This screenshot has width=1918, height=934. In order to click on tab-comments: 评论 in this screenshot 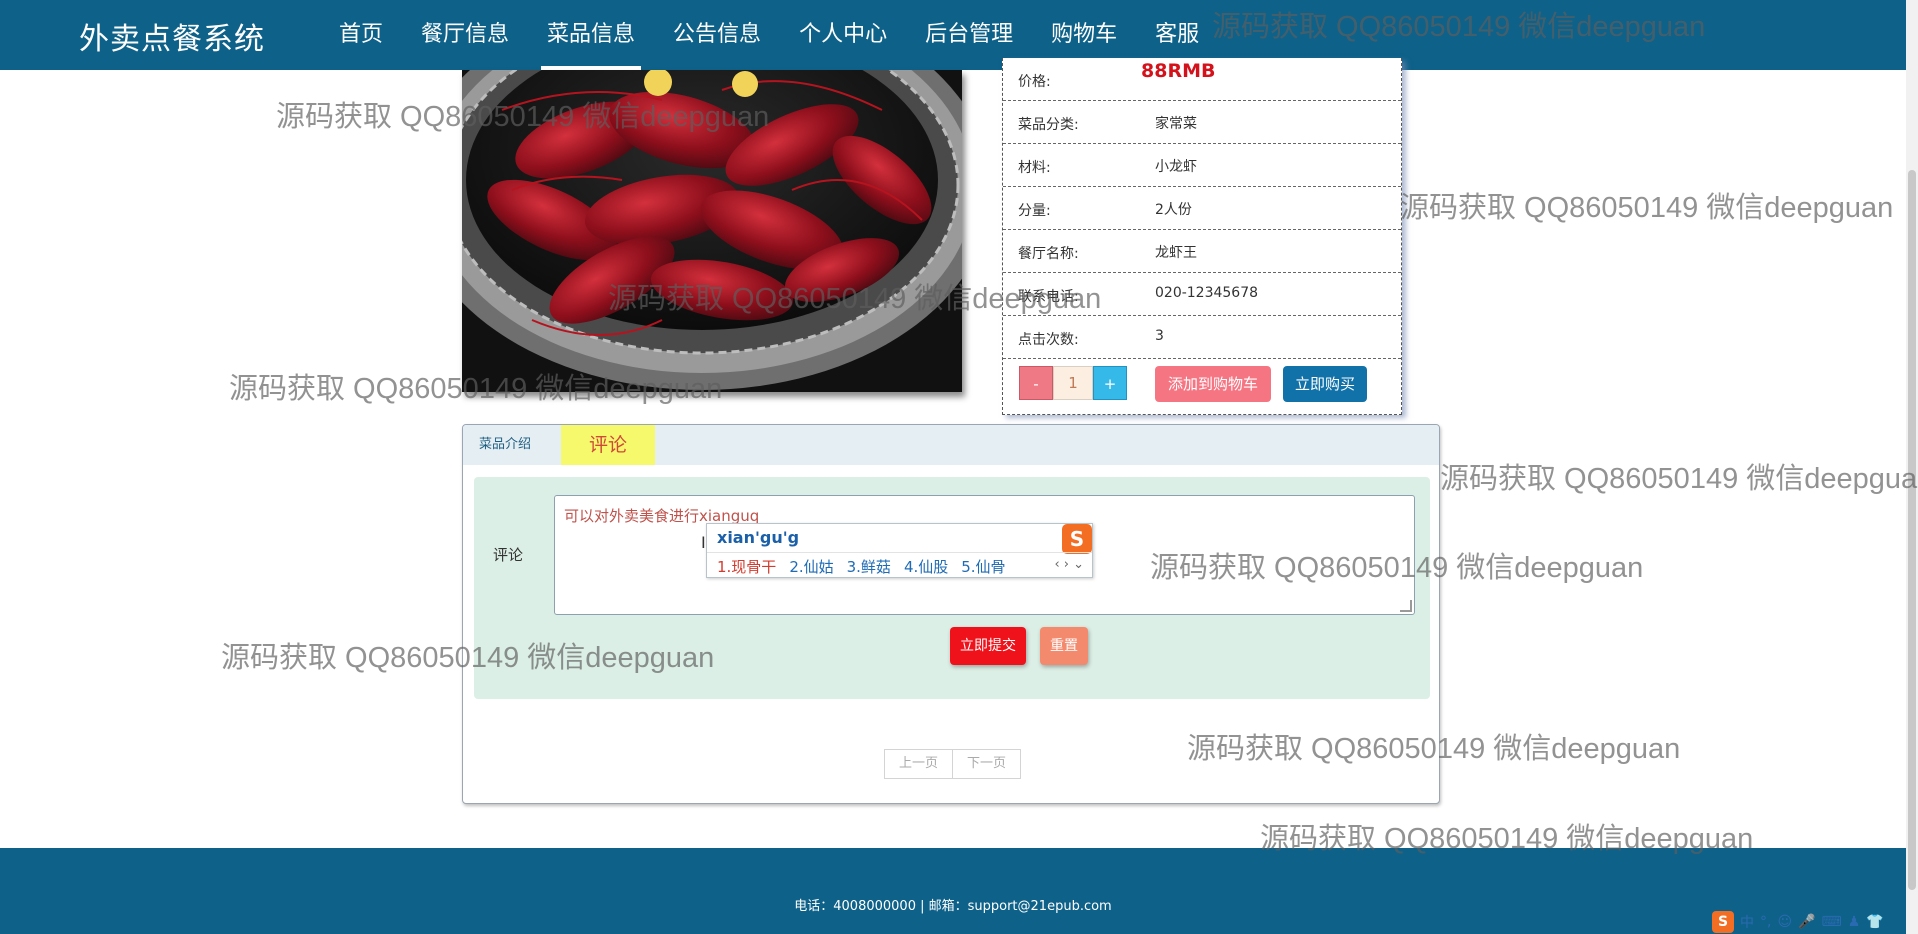, I will do `click(608, 445)`.